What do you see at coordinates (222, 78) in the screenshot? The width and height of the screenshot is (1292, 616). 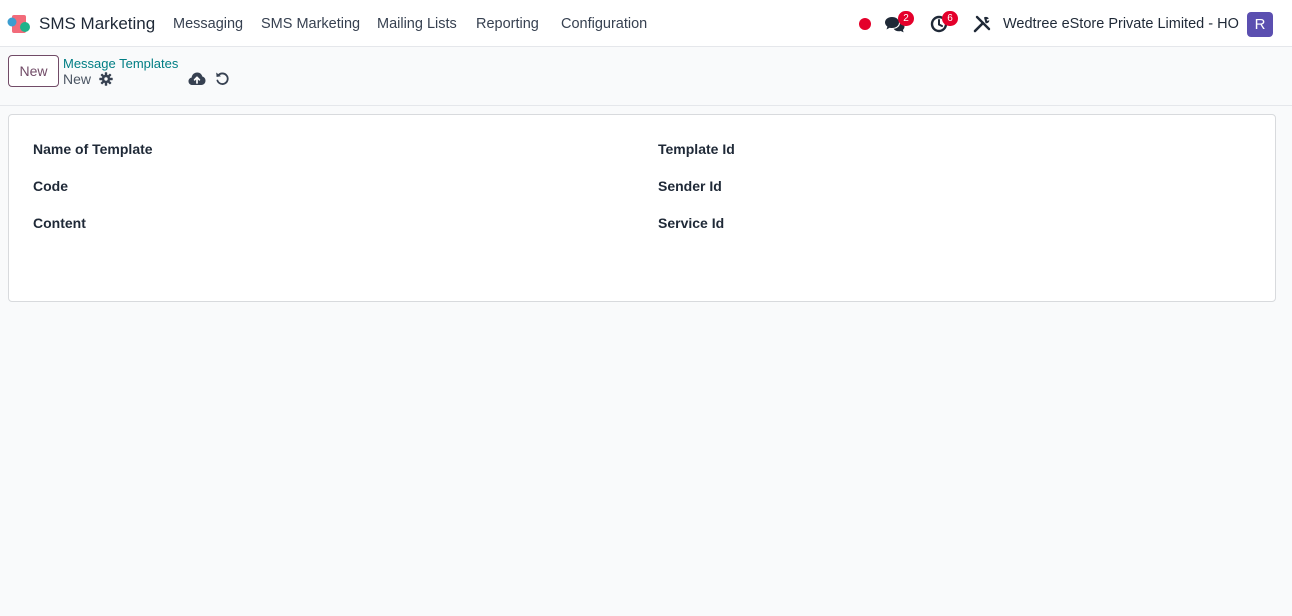 I see `undo-icon` at bounding box center [222, 78].